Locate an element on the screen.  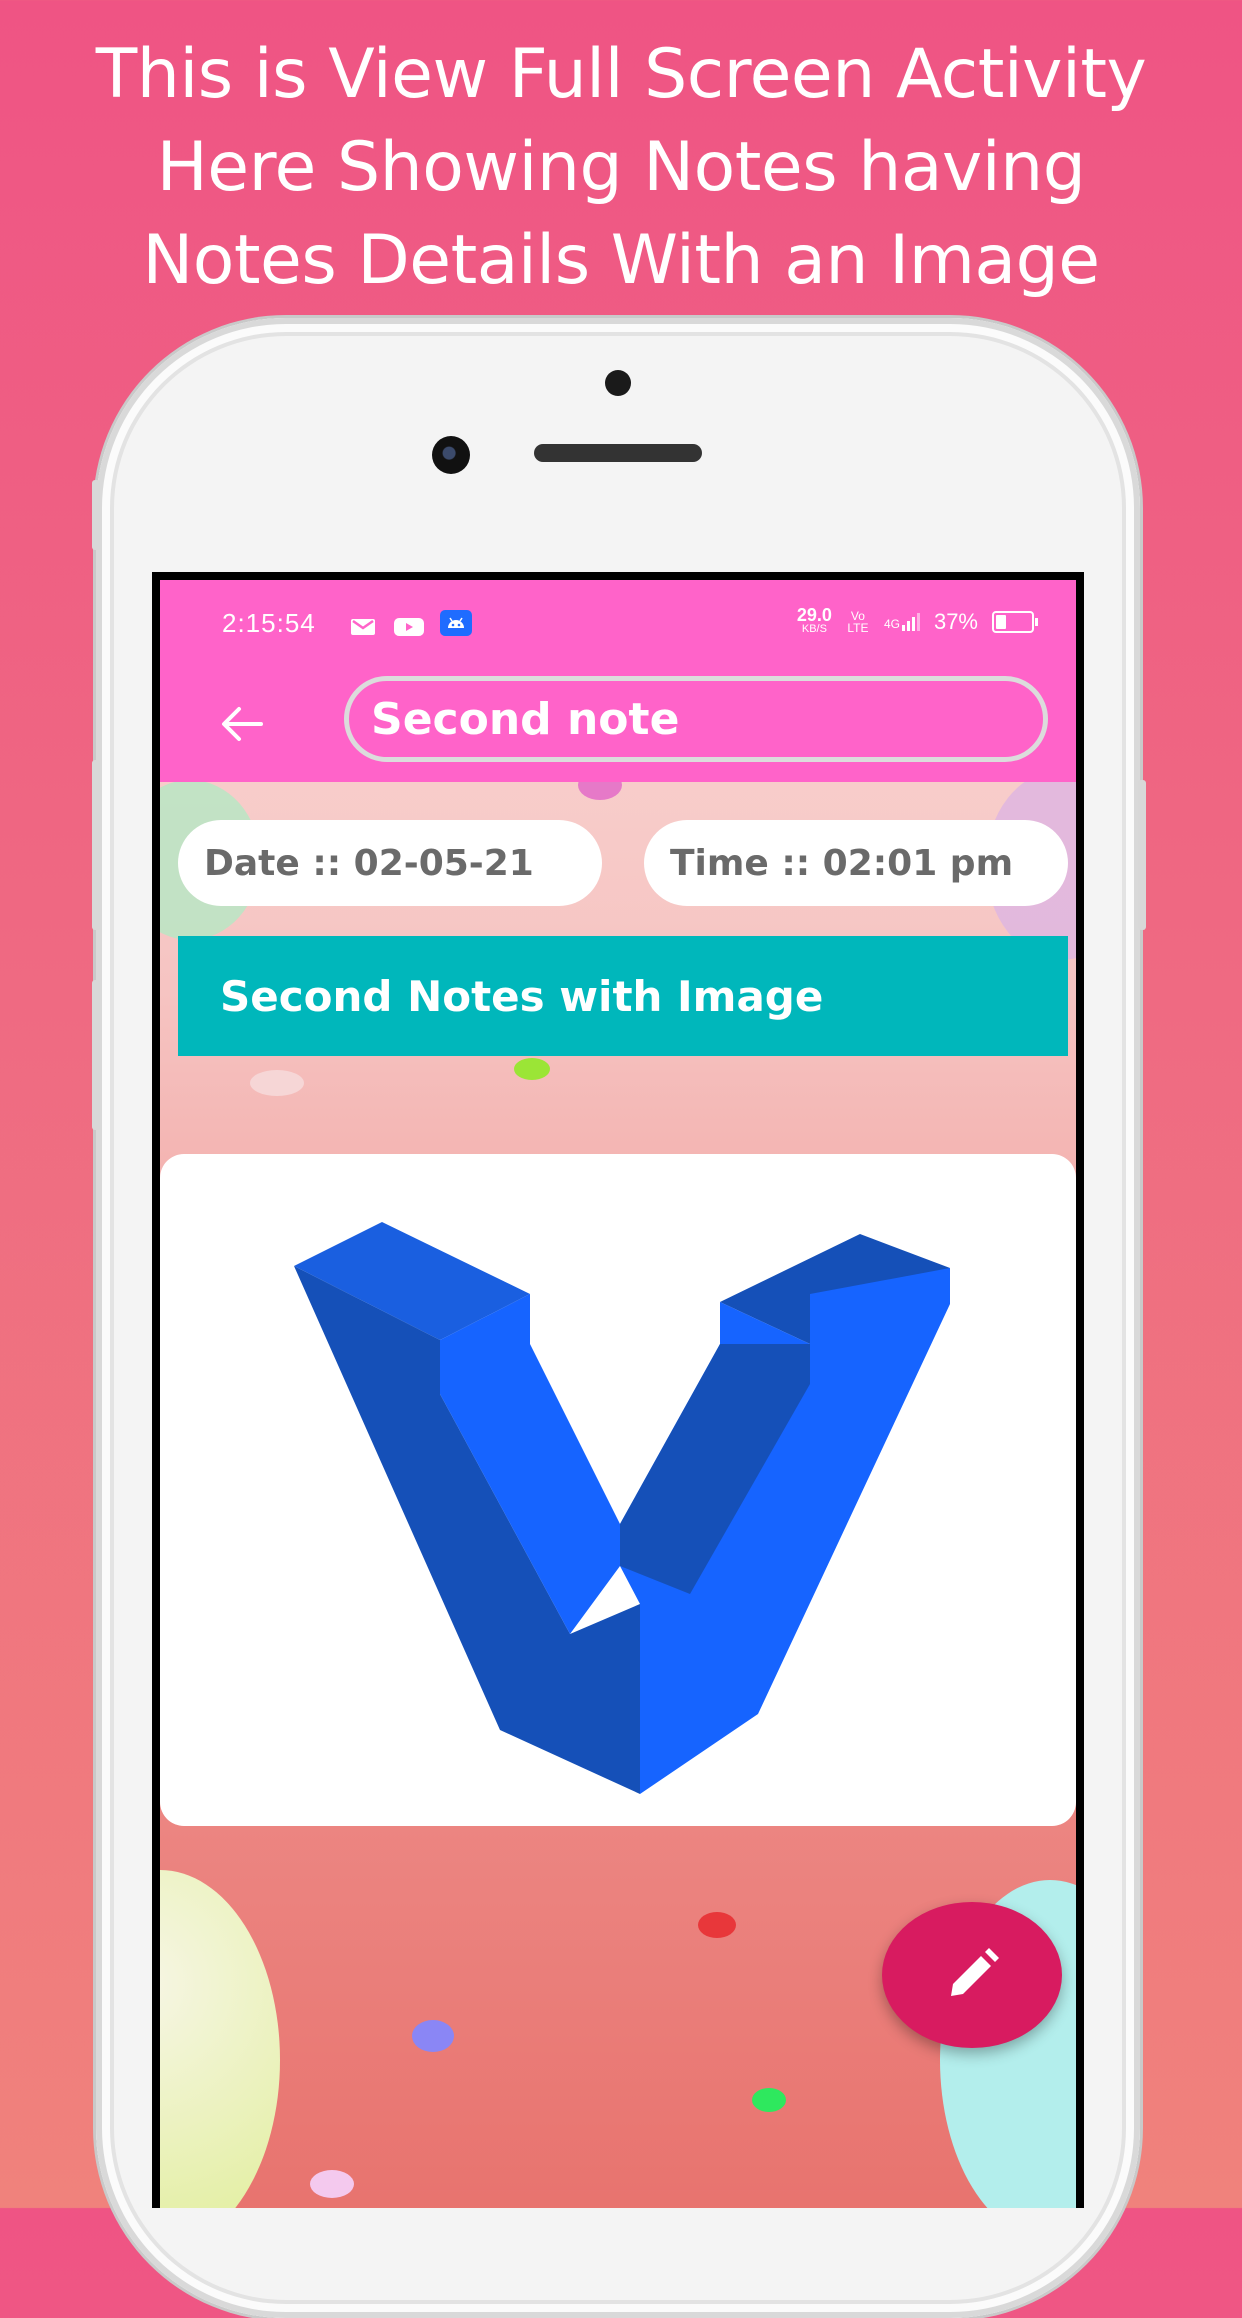
phone-volume-down-button is located at coordinates (96, 1055).